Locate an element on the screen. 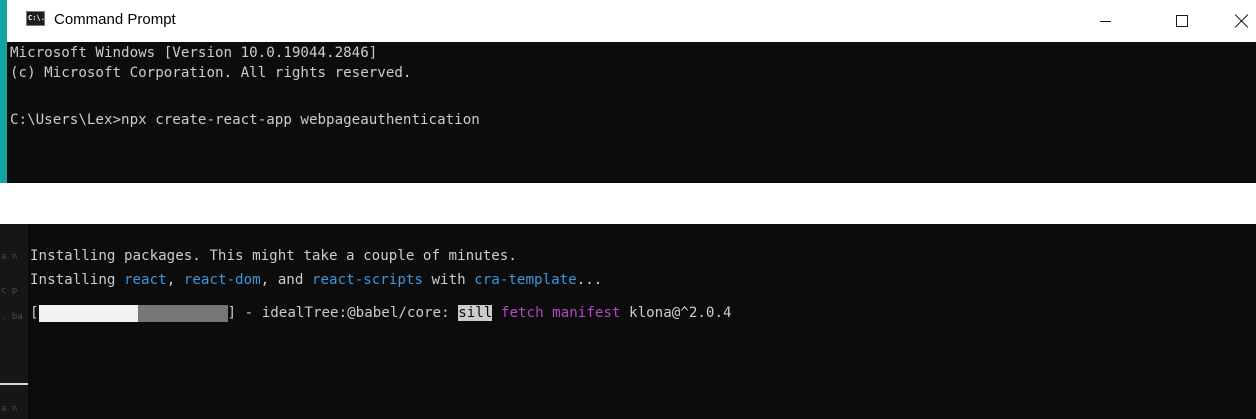 The width and height of the screenshot is (1256, 419). strip-fragment: . ba is located at coordinates (12, 317).